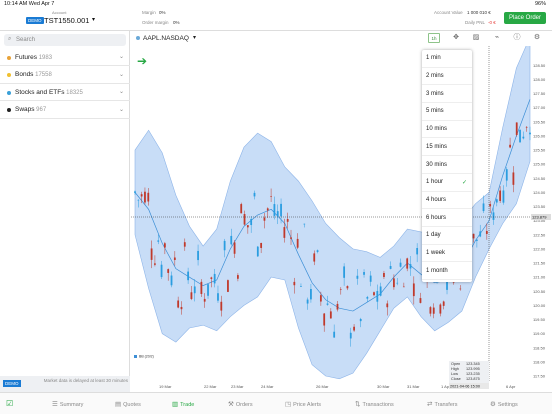 Image resolution: width=552 pixels, height=414 pixels. I want to click on tab-summary: ☰ Summary, so click(67, 404).